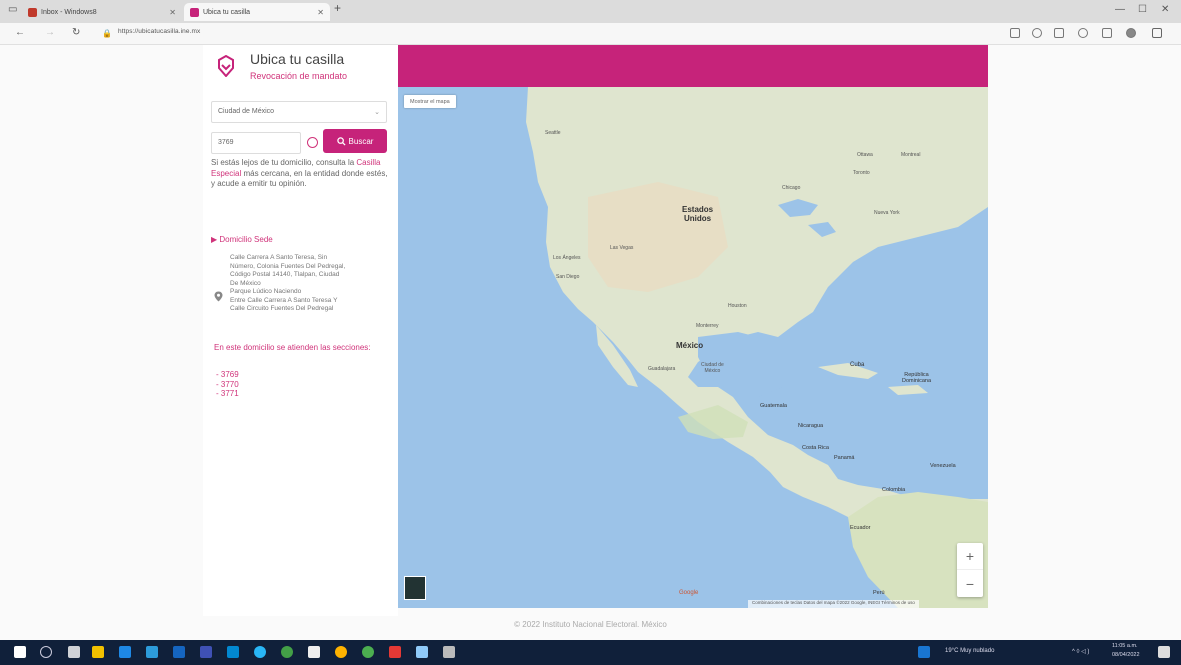 The height and width of the screenshot is (665, 1181). What do you see at coordinates (288, 266) in the screenshot?
I see `address-line: Número, Colonia Fuentes Del Pedregal,` at bounding box center [288, 266].